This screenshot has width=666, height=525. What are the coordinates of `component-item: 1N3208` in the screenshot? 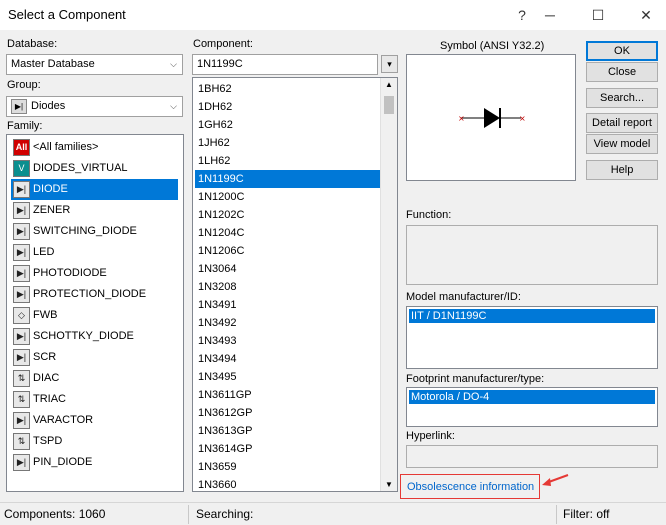 It's located at (288, 287).